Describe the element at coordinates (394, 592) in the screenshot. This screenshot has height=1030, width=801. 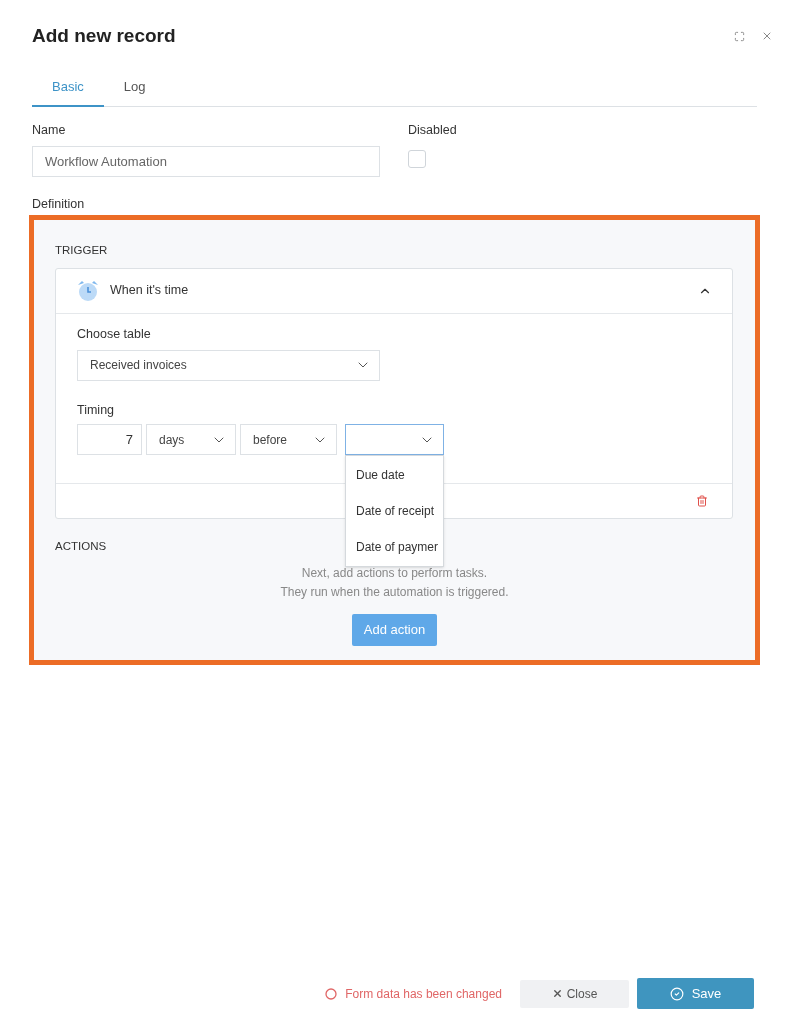
I see `hint-text: They run when the automation is triggered.` at that location.